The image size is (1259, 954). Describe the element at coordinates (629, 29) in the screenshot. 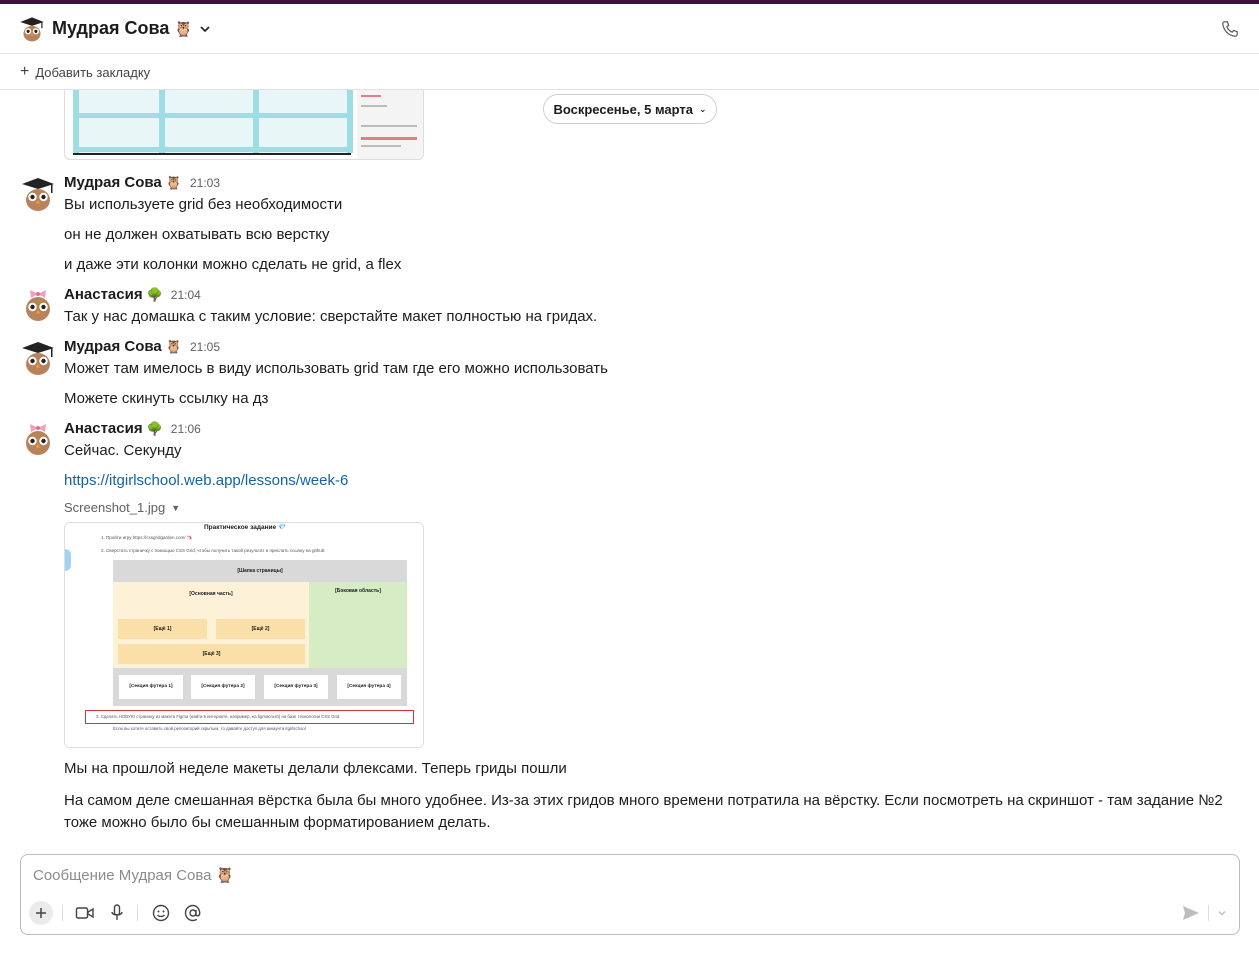

I see `channel-header: Мудрая Сова 🦉` at that location.